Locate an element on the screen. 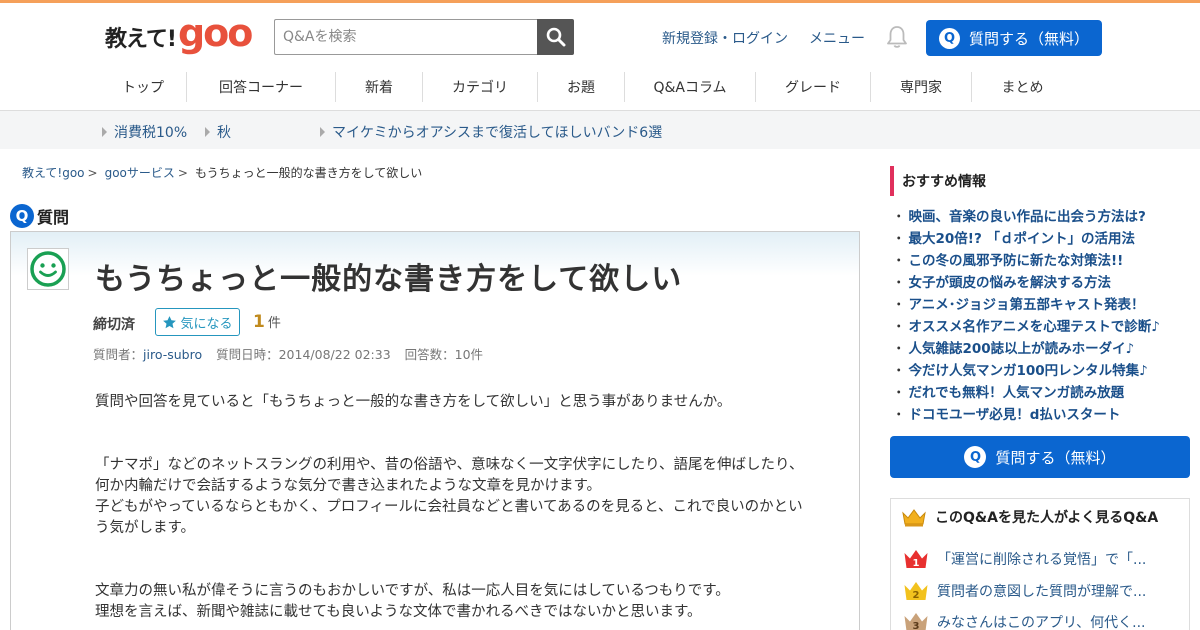 Image resolution: width=1200 pixels, height=630 pixels. recommend-item: ・アニメ･ジョジョ第五部キャスト発表！ is located at coordinates (1042, 303).